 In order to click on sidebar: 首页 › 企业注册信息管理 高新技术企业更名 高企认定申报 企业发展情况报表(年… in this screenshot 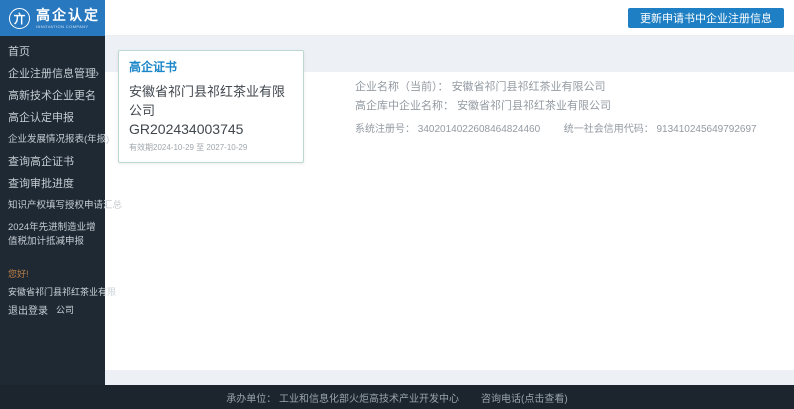, I will do `click(61, 210)`.